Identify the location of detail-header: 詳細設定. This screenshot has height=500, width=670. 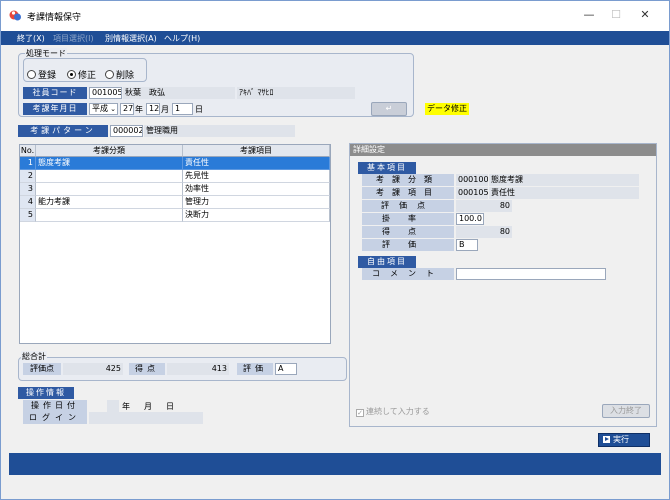
(503, 150).